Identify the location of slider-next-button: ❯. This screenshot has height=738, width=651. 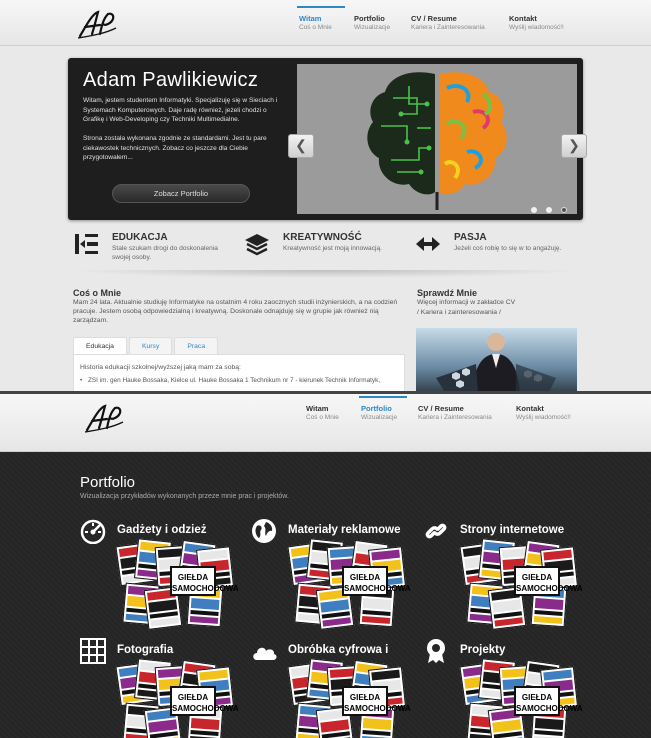
(574, 146).